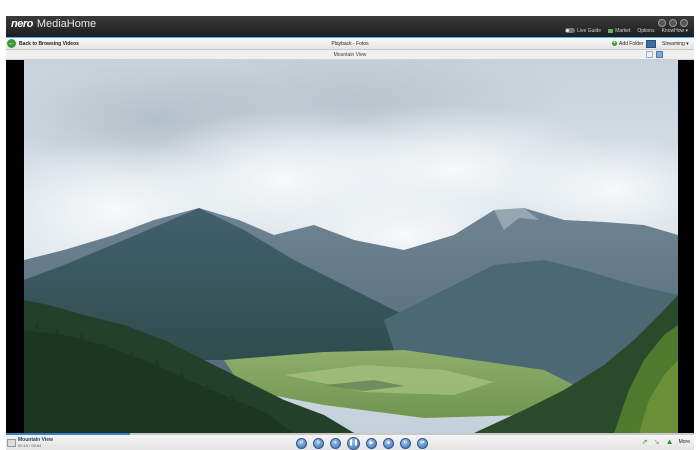 This screenshot has width=700, height=450. What do you see at coordinates (11, 443) in the screenshot?
I see `media-thumbnail-icon` at bounding box center [11, 443].